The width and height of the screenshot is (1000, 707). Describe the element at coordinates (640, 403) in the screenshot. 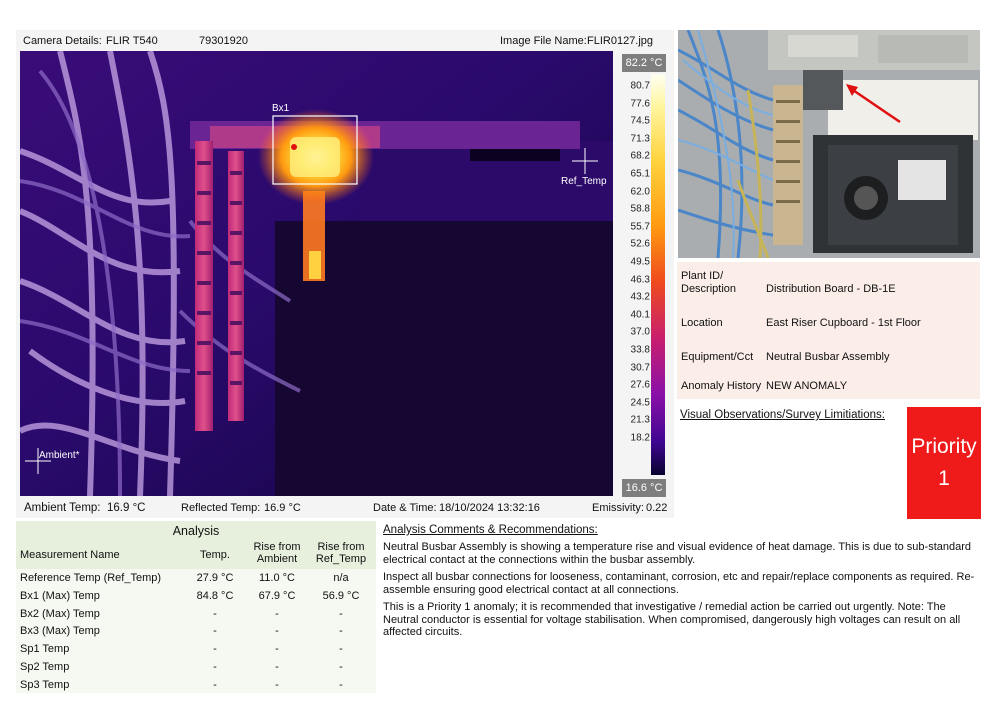

I see `scale-tick: 24.5` at that location.